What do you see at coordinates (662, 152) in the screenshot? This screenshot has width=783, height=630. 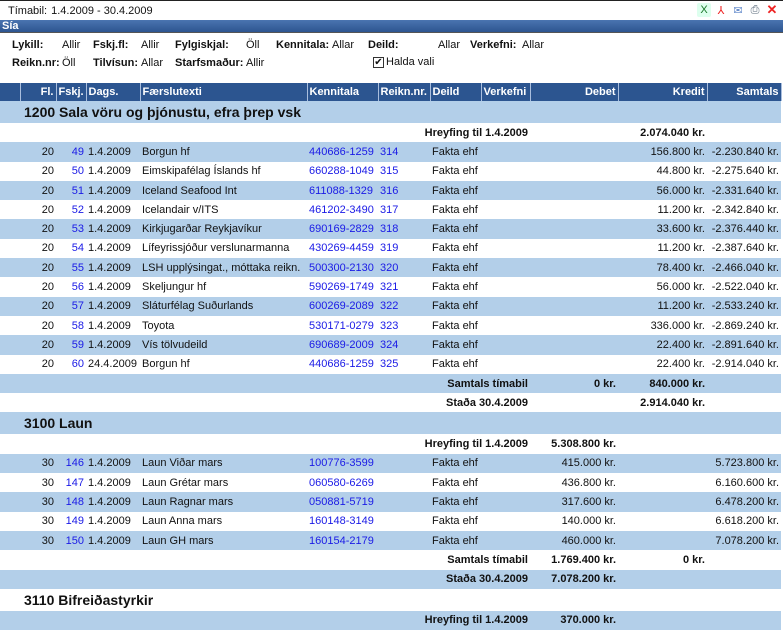 I see `cell-kredit: 156.800 kr.` at bounding box center [662, 152].